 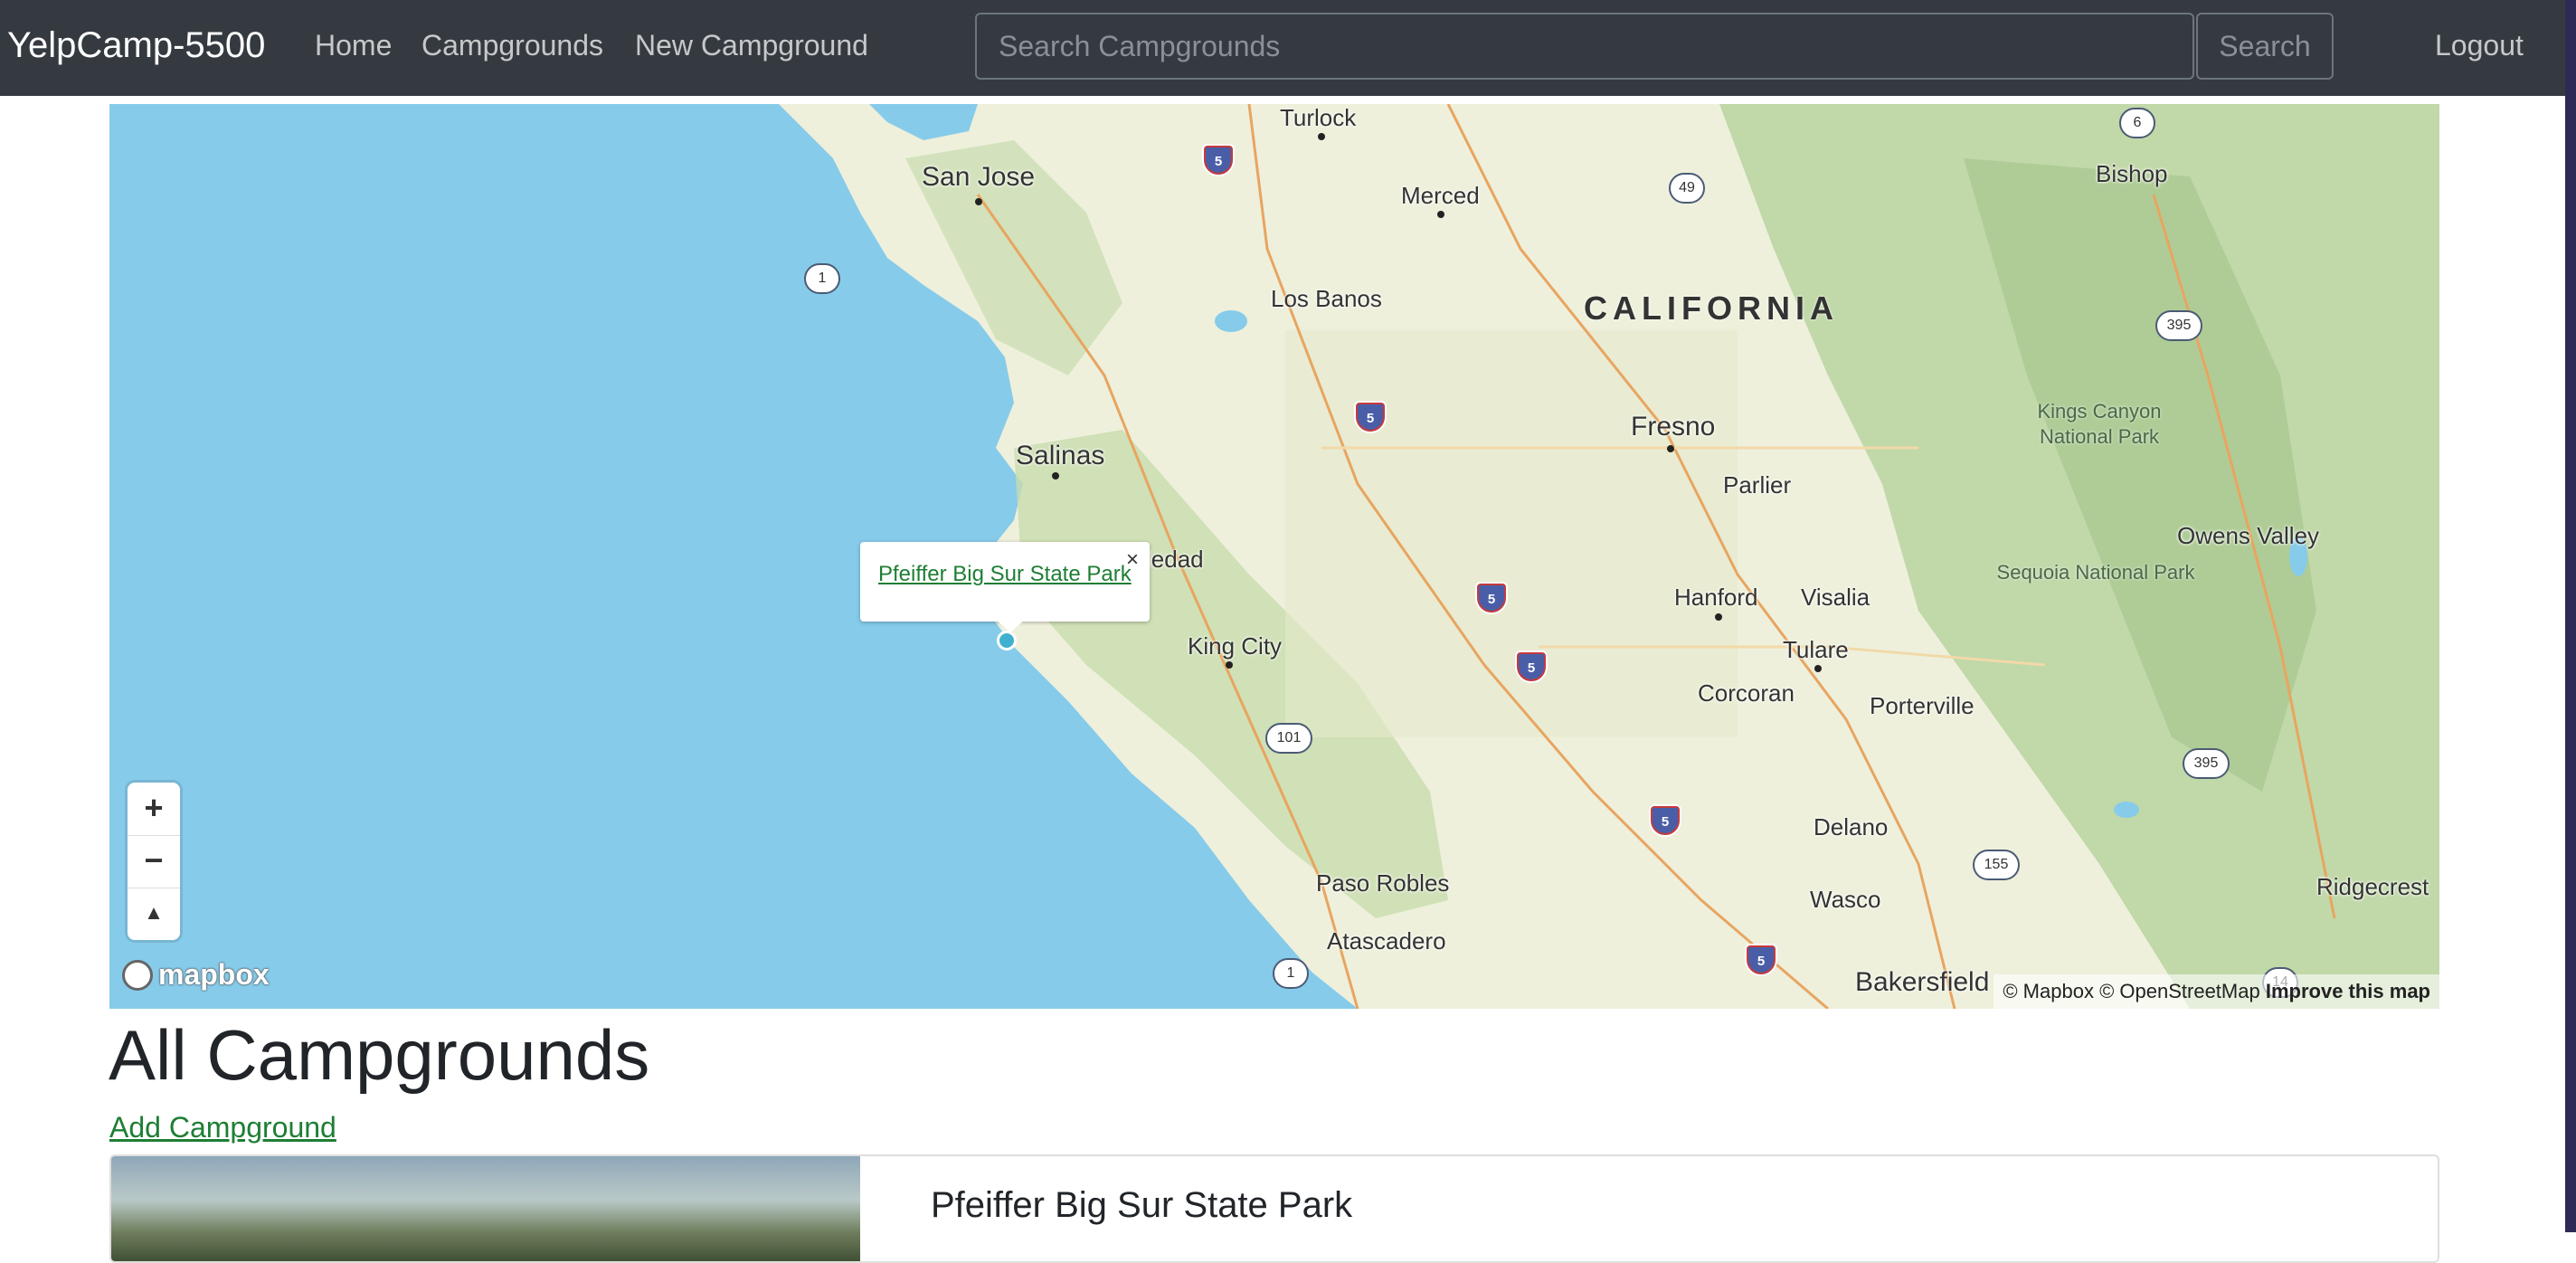 What do you see at coordinates (2049, 991) in the screenshot?
I see `attribution-mapbox: © Mapbox` at bounding box center [2049, 991].